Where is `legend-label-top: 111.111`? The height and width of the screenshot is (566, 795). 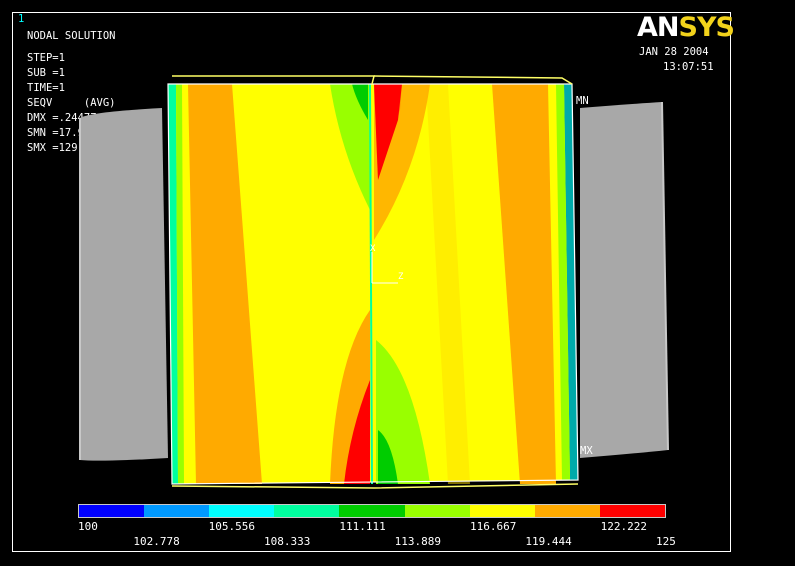
legend-label-top: 111.111 is located at coordinates (362, 526).